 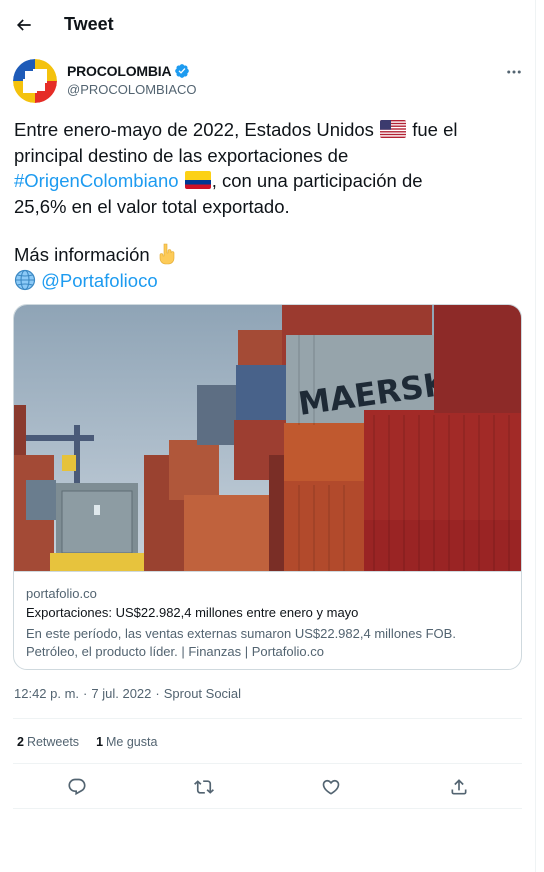 I want to click on page-header: Tweet, so click(x=267, y=25).